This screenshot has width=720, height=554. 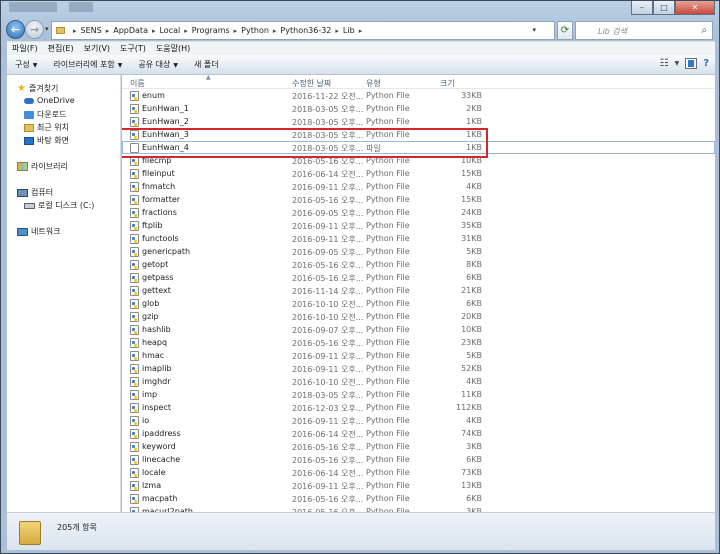 I want to click on share-with-button: 공유 대상 ▼, so click(x=158, y=64).